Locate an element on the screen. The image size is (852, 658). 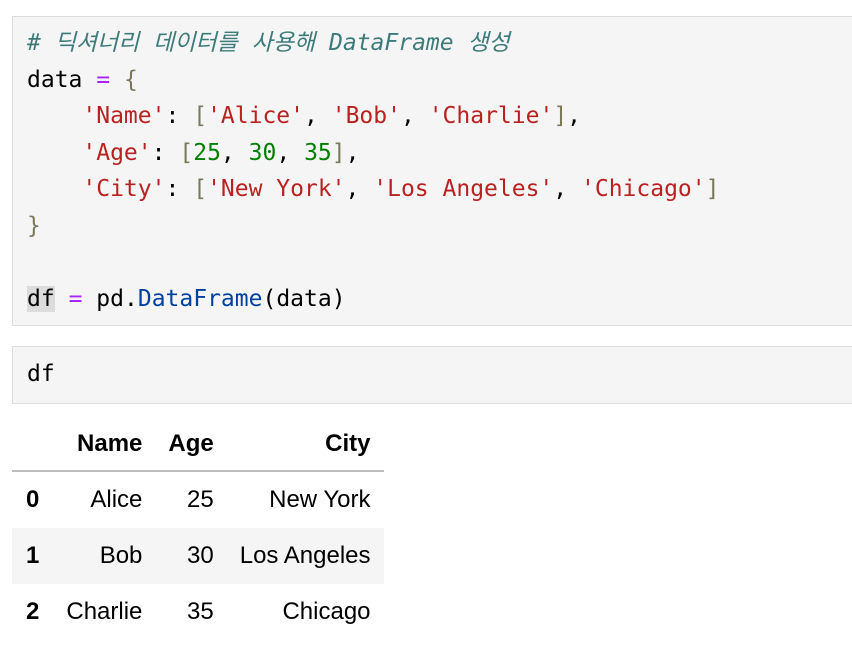
code-string-alice: 'Alice' is located at coordinates (255, 116).